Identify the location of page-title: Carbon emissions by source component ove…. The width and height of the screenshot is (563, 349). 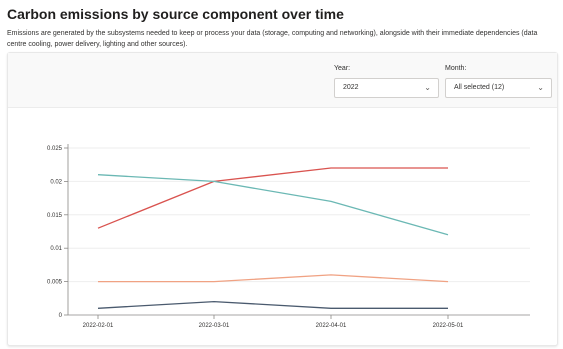
(175, 14).